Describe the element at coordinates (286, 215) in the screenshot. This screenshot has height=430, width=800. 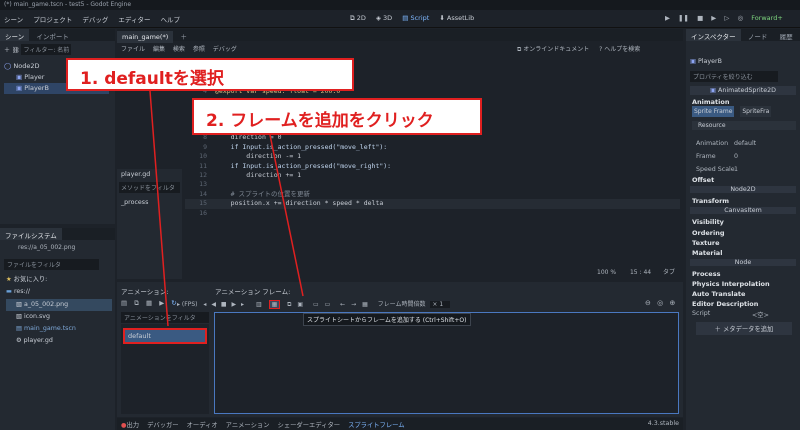
I see `arrow-to-add-frame` at that location.